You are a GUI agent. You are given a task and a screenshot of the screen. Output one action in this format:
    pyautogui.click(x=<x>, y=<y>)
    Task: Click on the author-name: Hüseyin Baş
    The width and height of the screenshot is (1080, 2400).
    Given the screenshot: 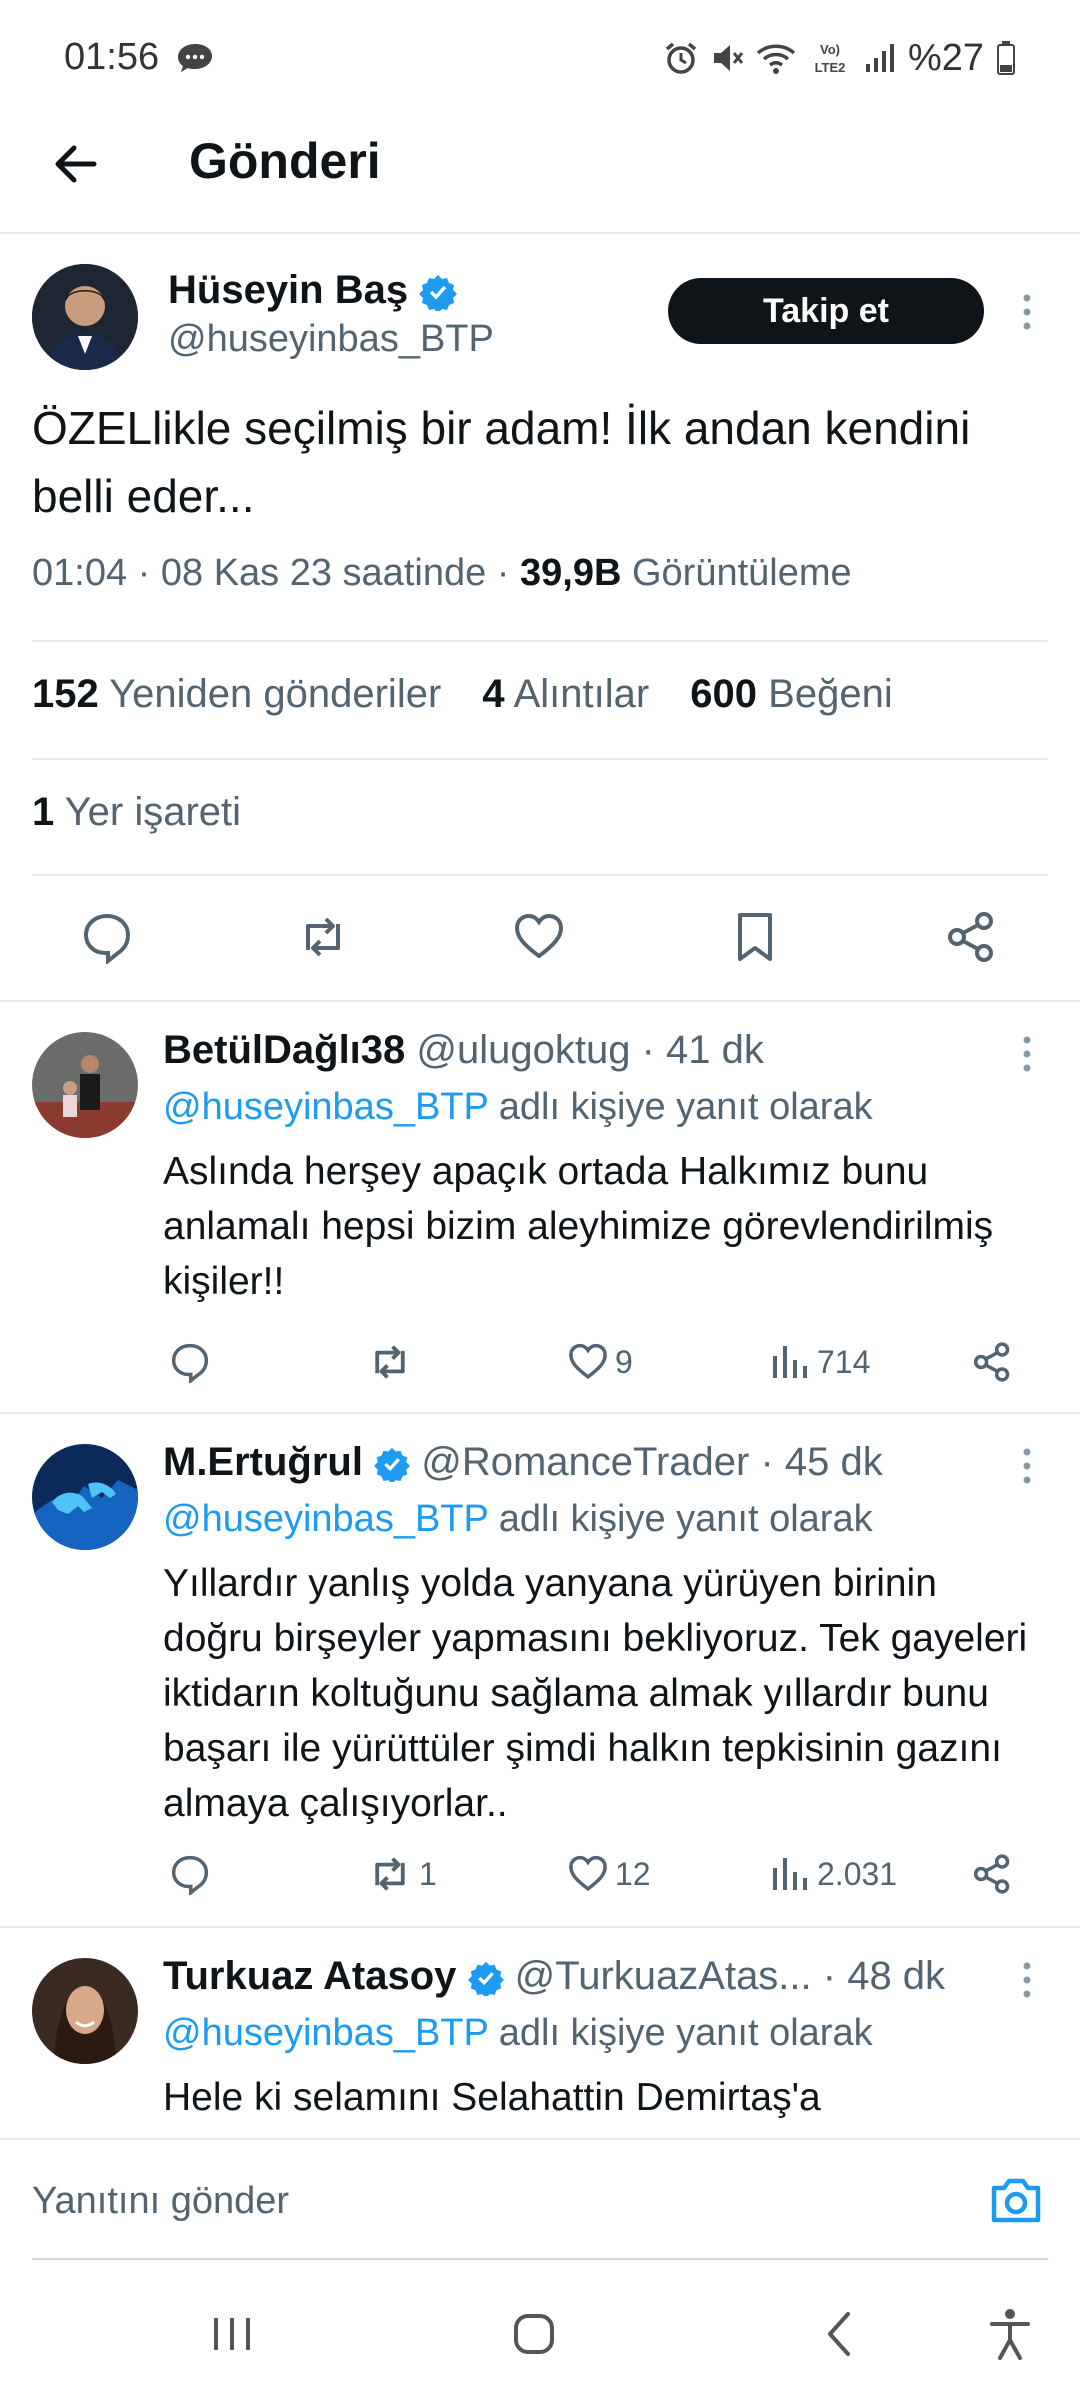 What is the action you would take?
    pyautogui.click(x=313, y=290)
    